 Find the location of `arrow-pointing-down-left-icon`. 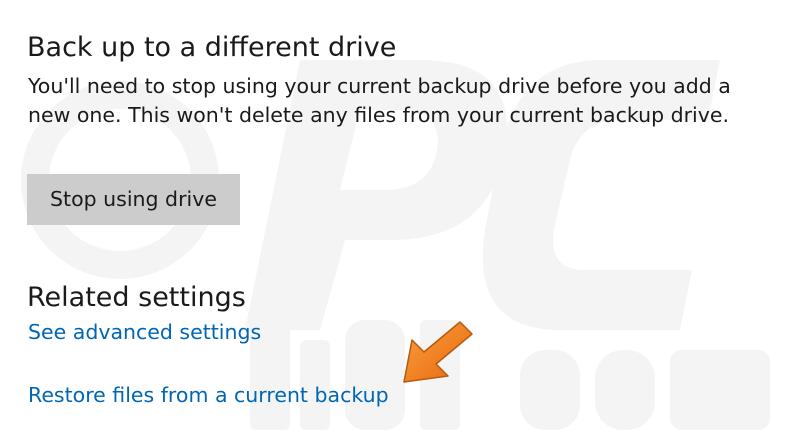

arrow-pointing-down-left-icon is located at coordinates (438, 352).